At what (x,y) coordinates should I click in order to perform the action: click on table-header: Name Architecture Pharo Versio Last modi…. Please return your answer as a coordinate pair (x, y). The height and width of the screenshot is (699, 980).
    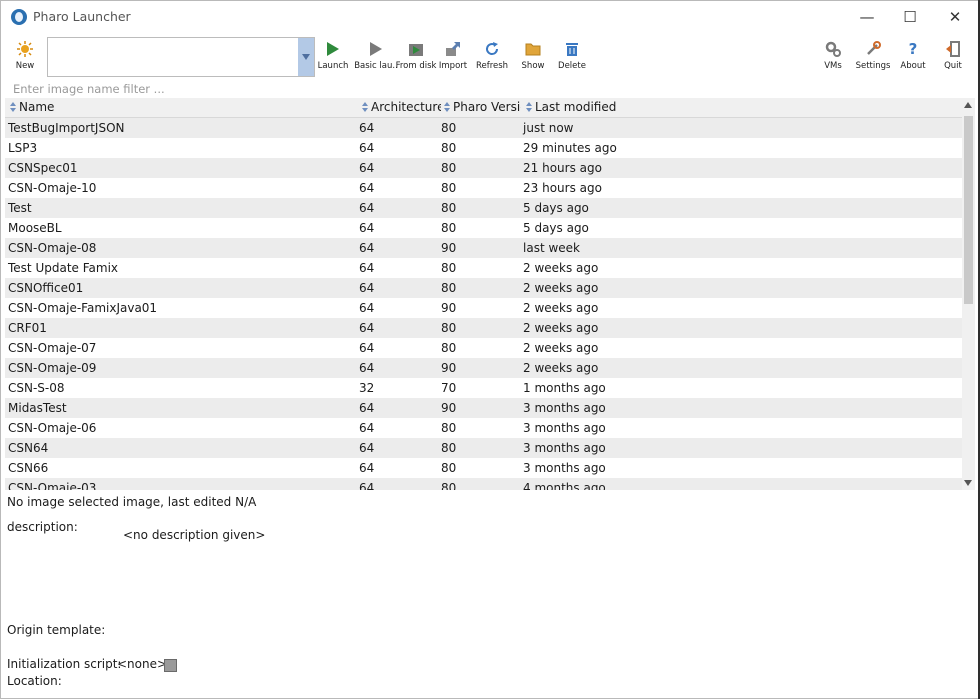
    Looking at the image, I should click on (483, 108).